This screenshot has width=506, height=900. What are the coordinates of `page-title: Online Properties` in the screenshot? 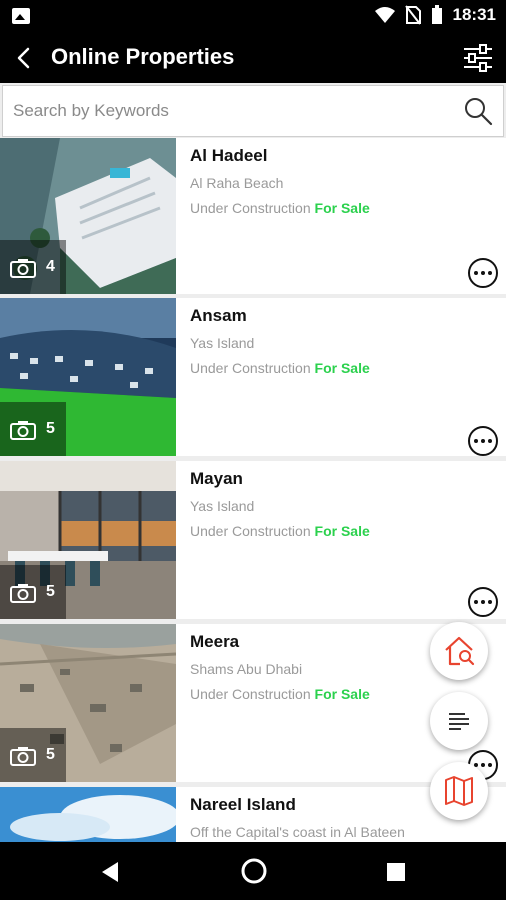 It's located at (143, 56).